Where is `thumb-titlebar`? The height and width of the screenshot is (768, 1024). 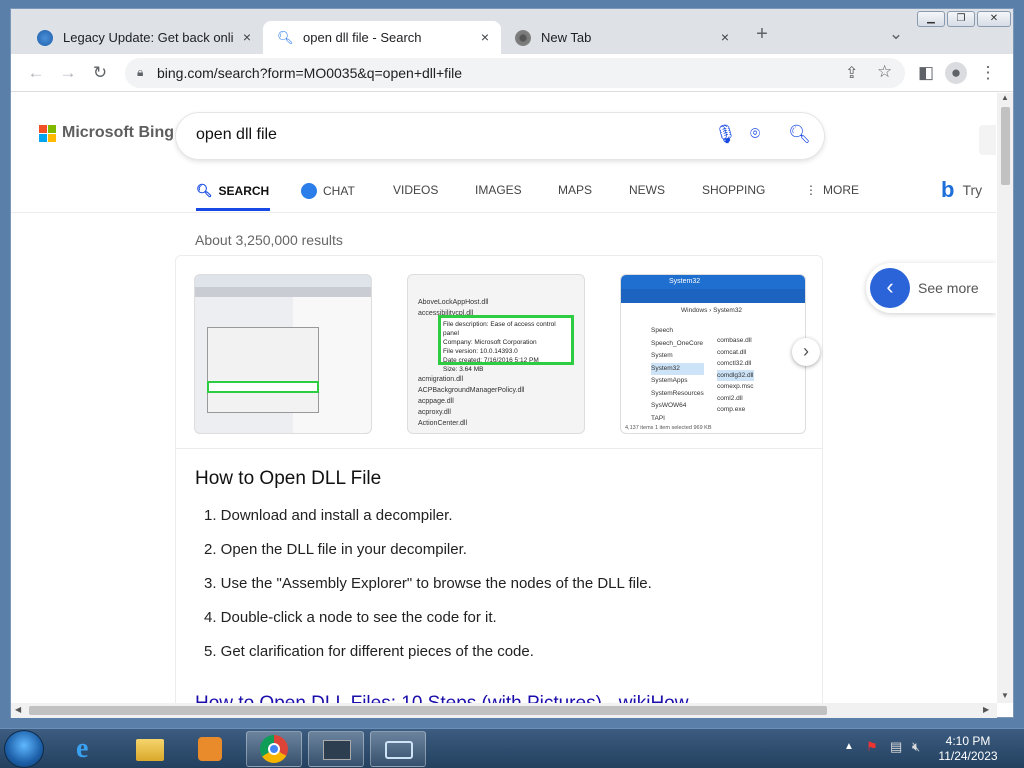
thumb-titlebar is located at coordinates (283, 281).